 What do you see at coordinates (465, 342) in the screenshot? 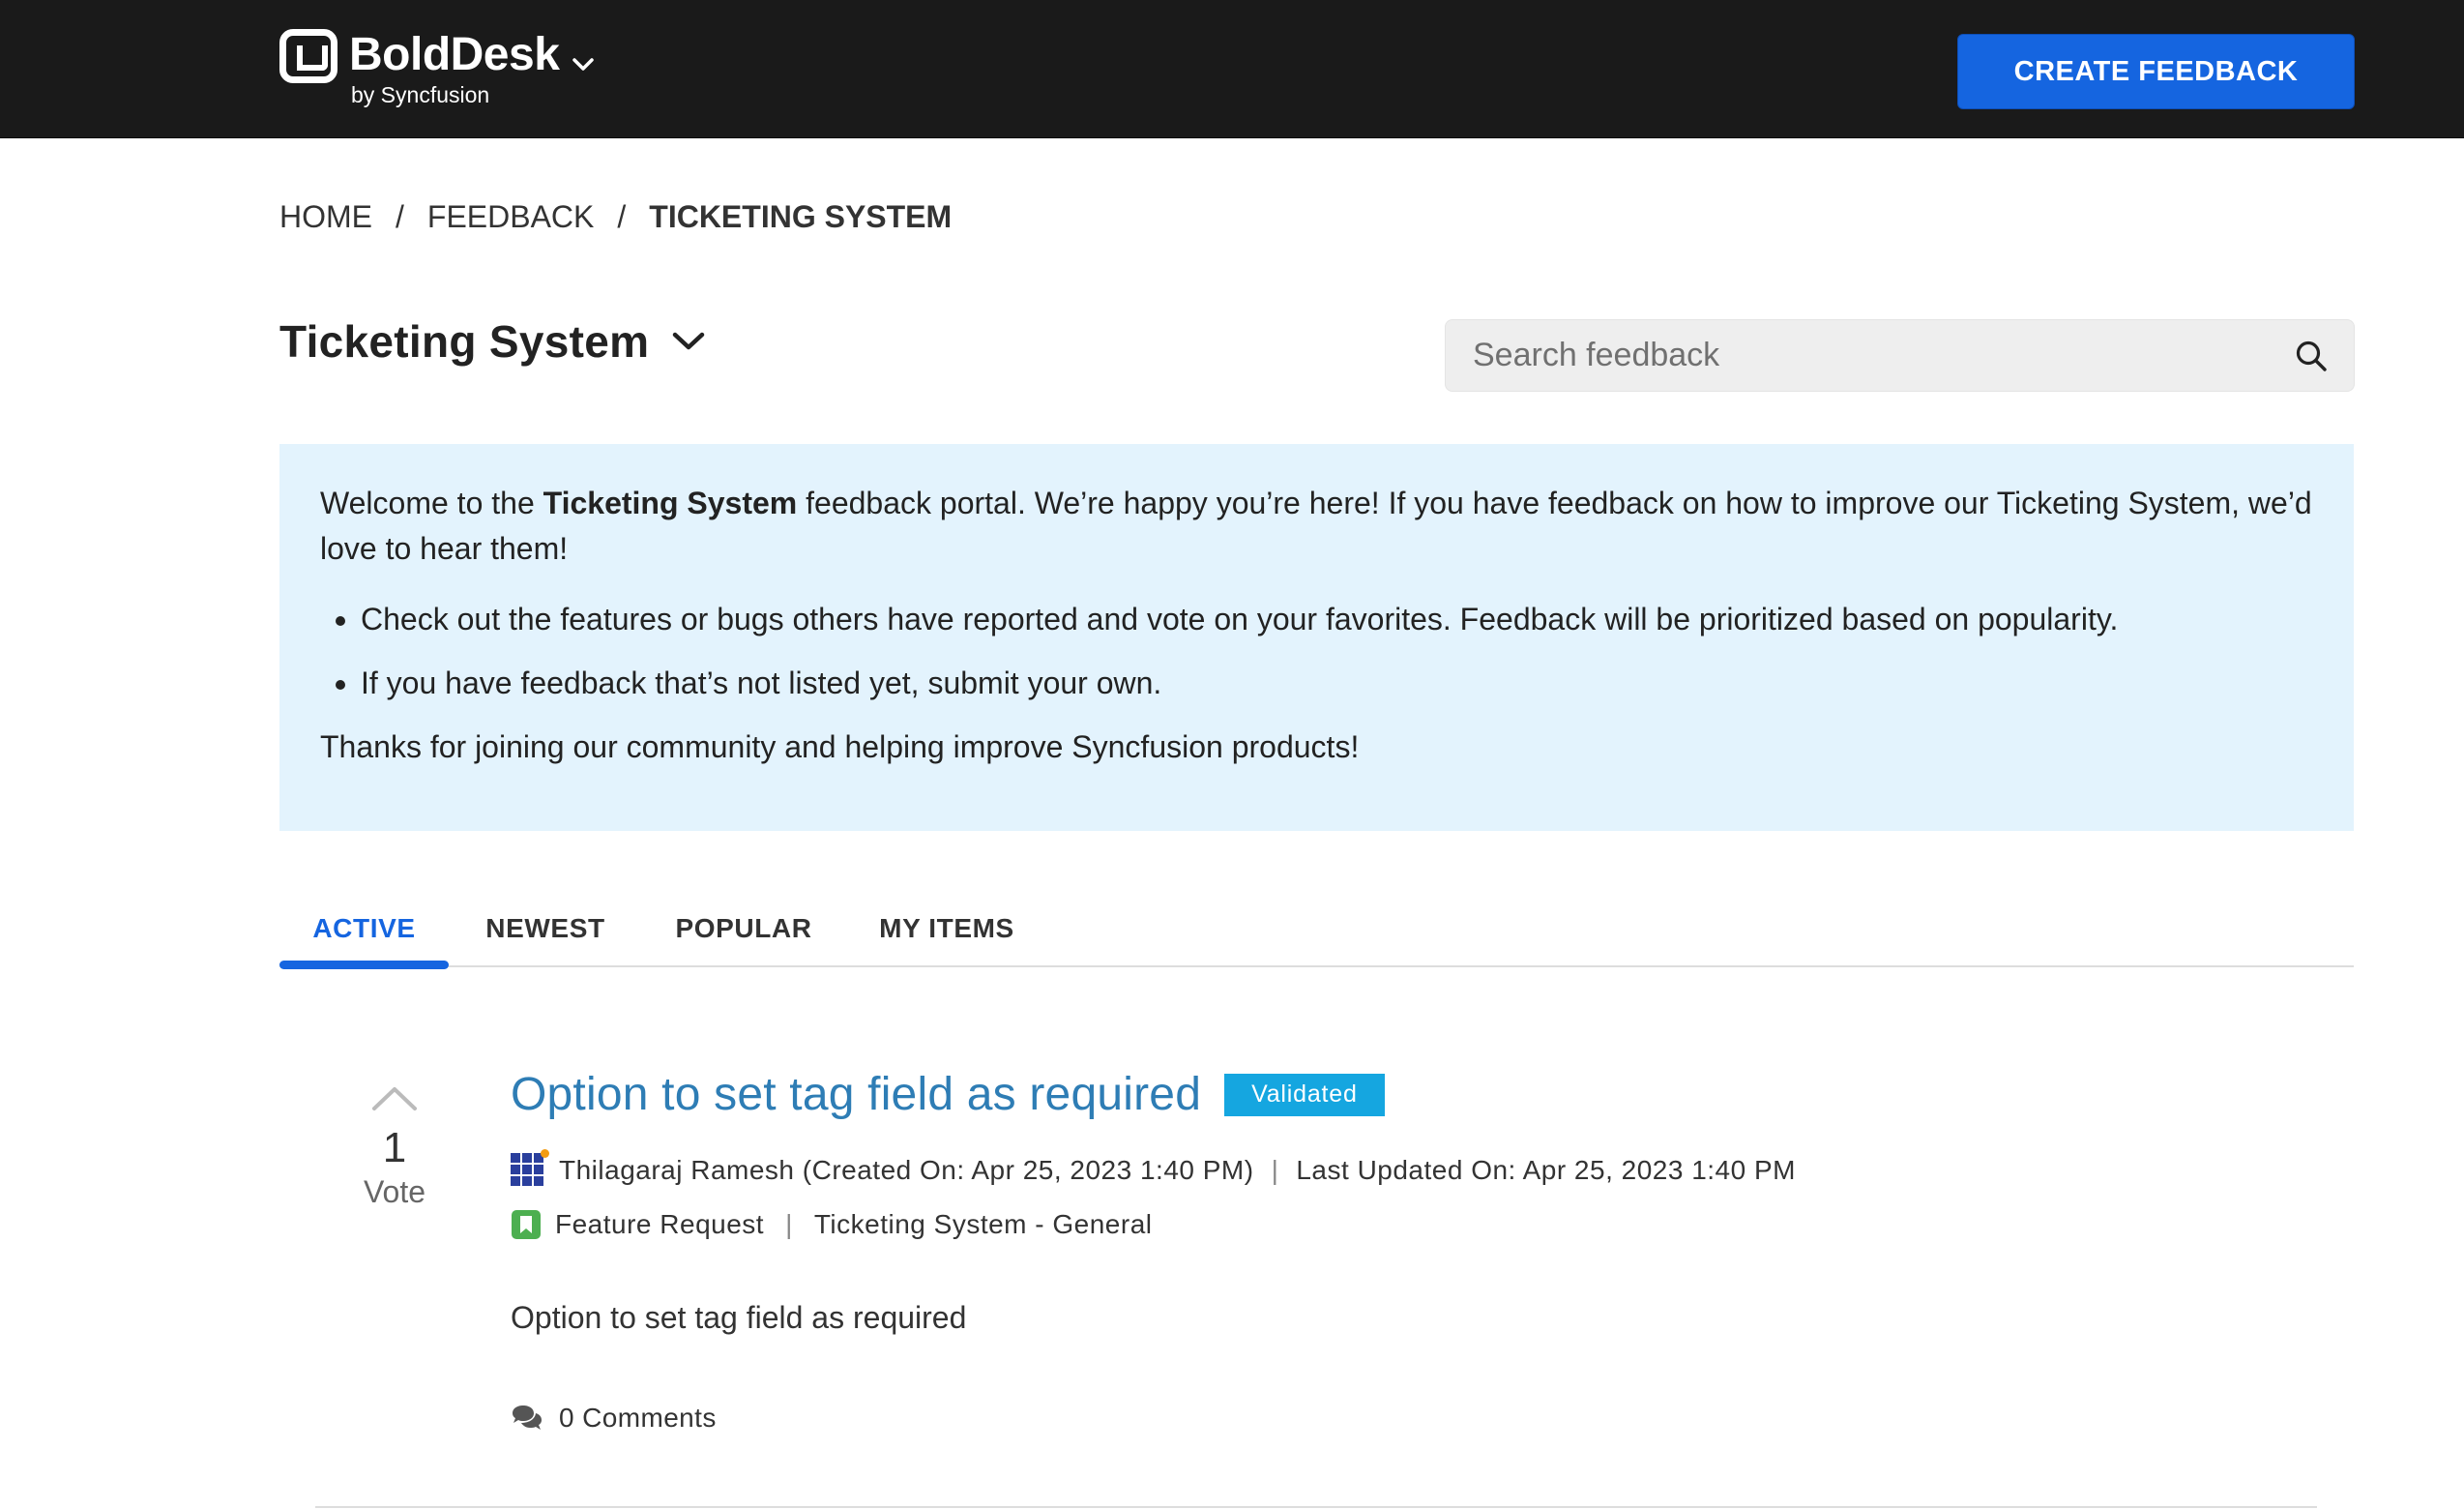
I see `page-title: Ticketing System` at bounding box center [465, 342].